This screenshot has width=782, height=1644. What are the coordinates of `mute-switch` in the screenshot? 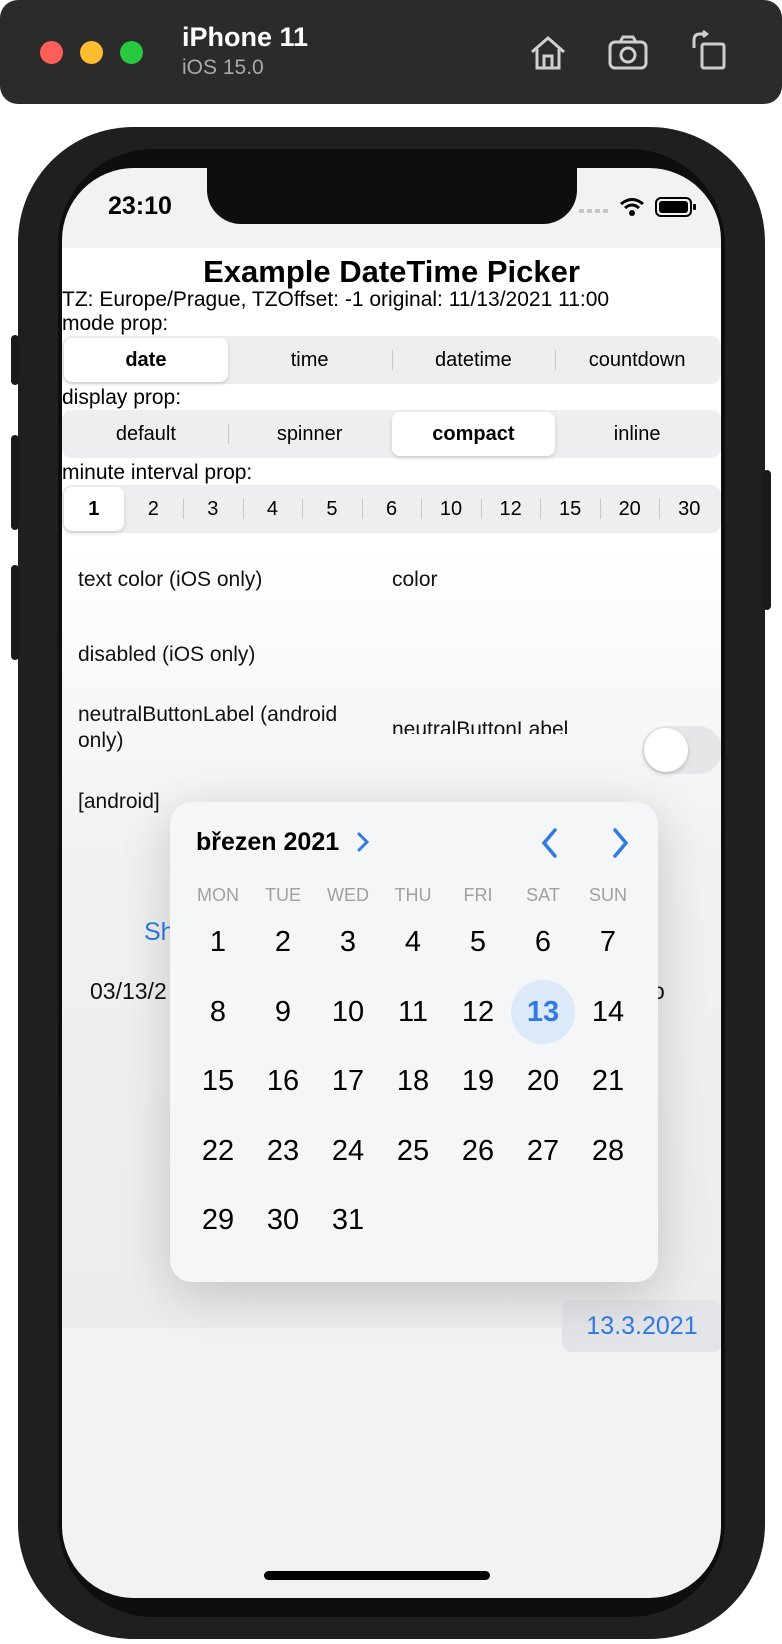 It's located at (15, 360).